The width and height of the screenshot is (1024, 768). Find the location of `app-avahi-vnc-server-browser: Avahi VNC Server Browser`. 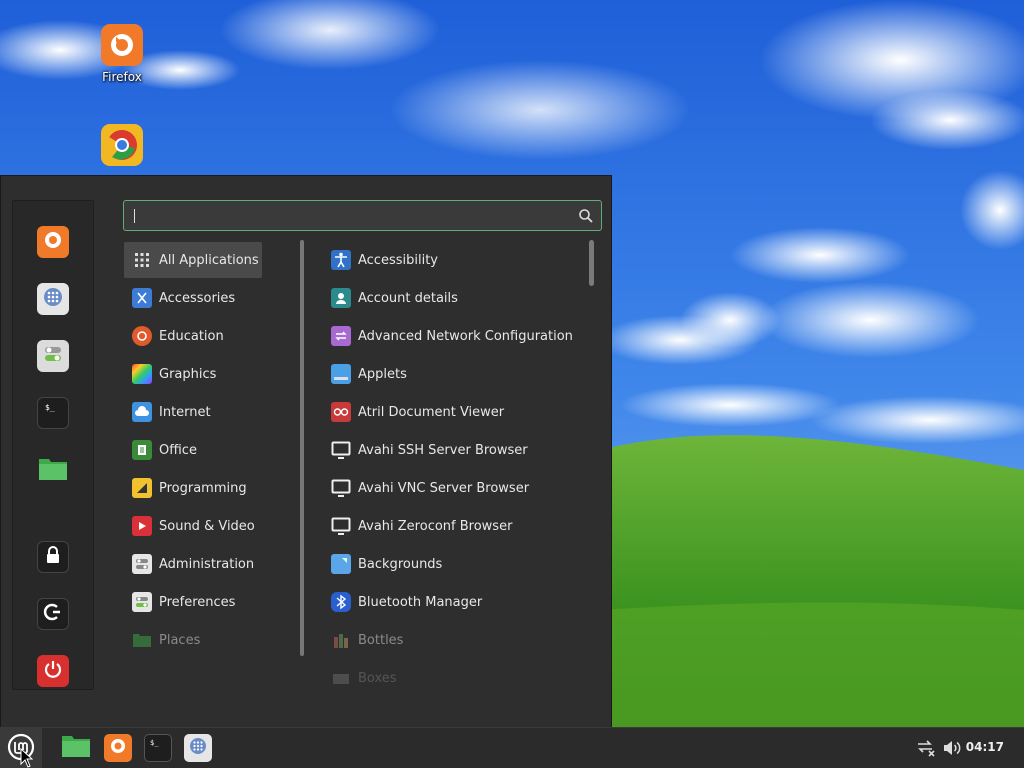

app-avahi-vnc-server-browser: Avahi VNC Server Browser is located at coordinates (455, 488).